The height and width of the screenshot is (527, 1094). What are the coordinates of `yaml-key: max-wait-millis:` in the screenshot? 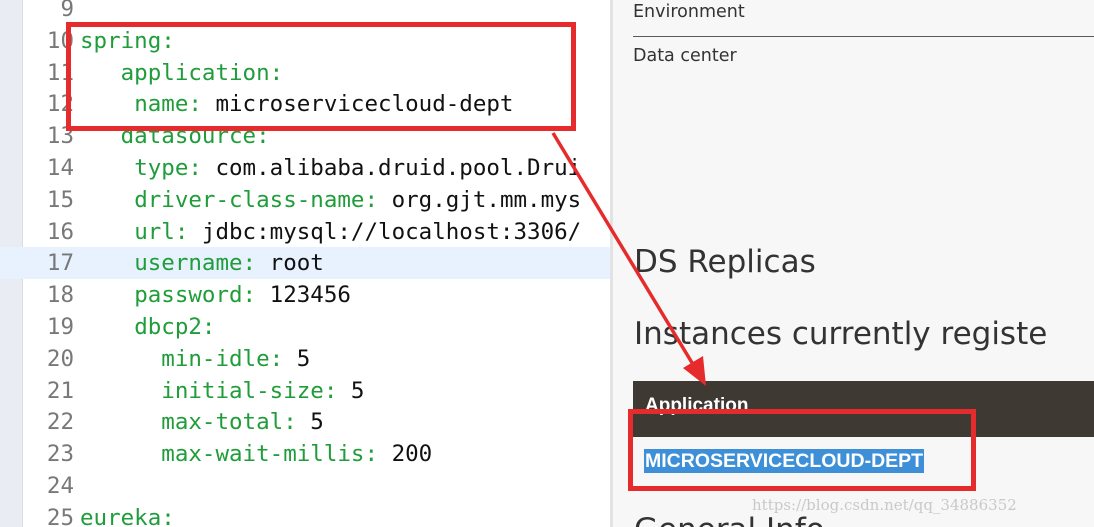 It's located at (270, 454).